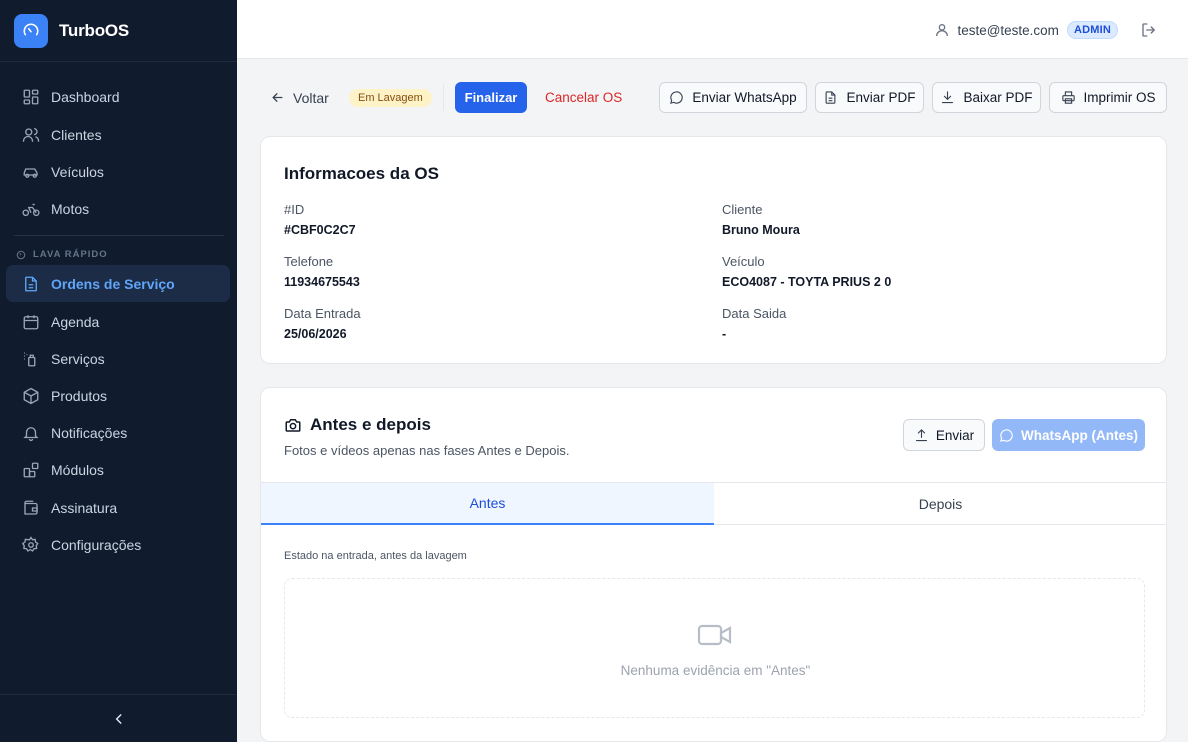  What do you see at coordinates (724, 334) in the screenshot?
I see `field-value: -` at bounding box center [724, 334].